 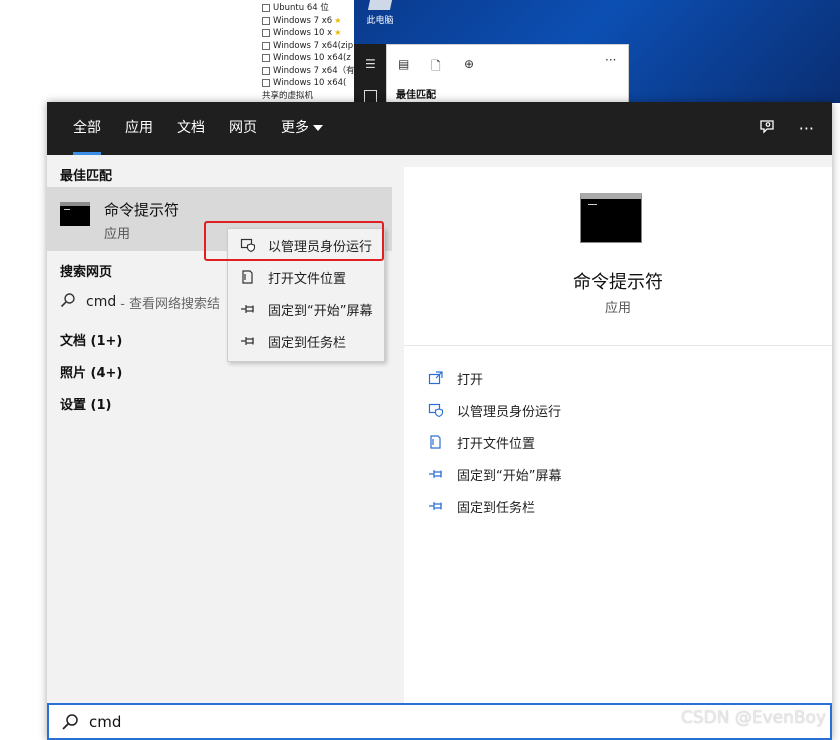 I want to click on context-menu-item: 固定到任务栏, so click(x=306, y=341).